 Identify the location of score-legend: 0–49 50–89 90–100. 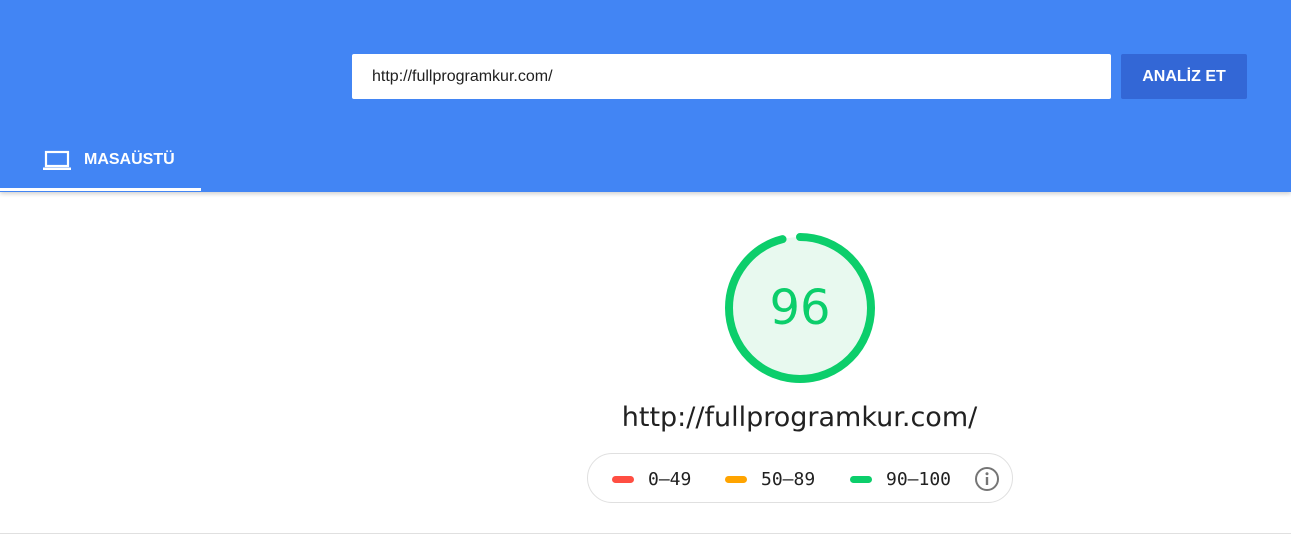
(800, 478).